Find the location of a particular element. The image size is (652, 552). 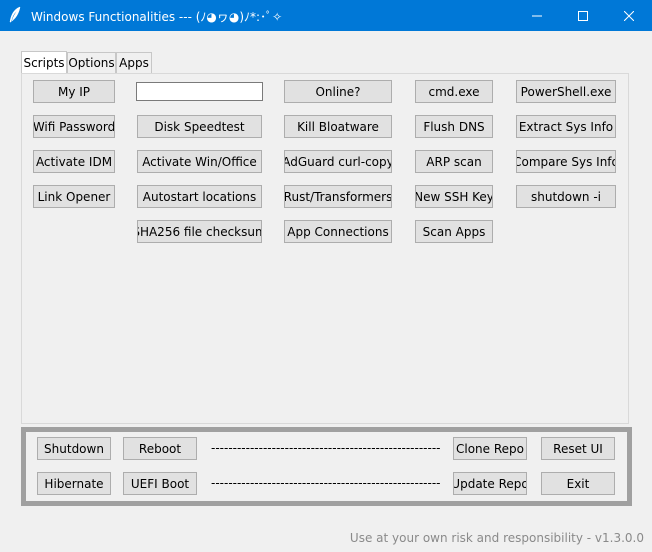

clone-repo-button: Clone Repo is located at coordinates (490, 448).